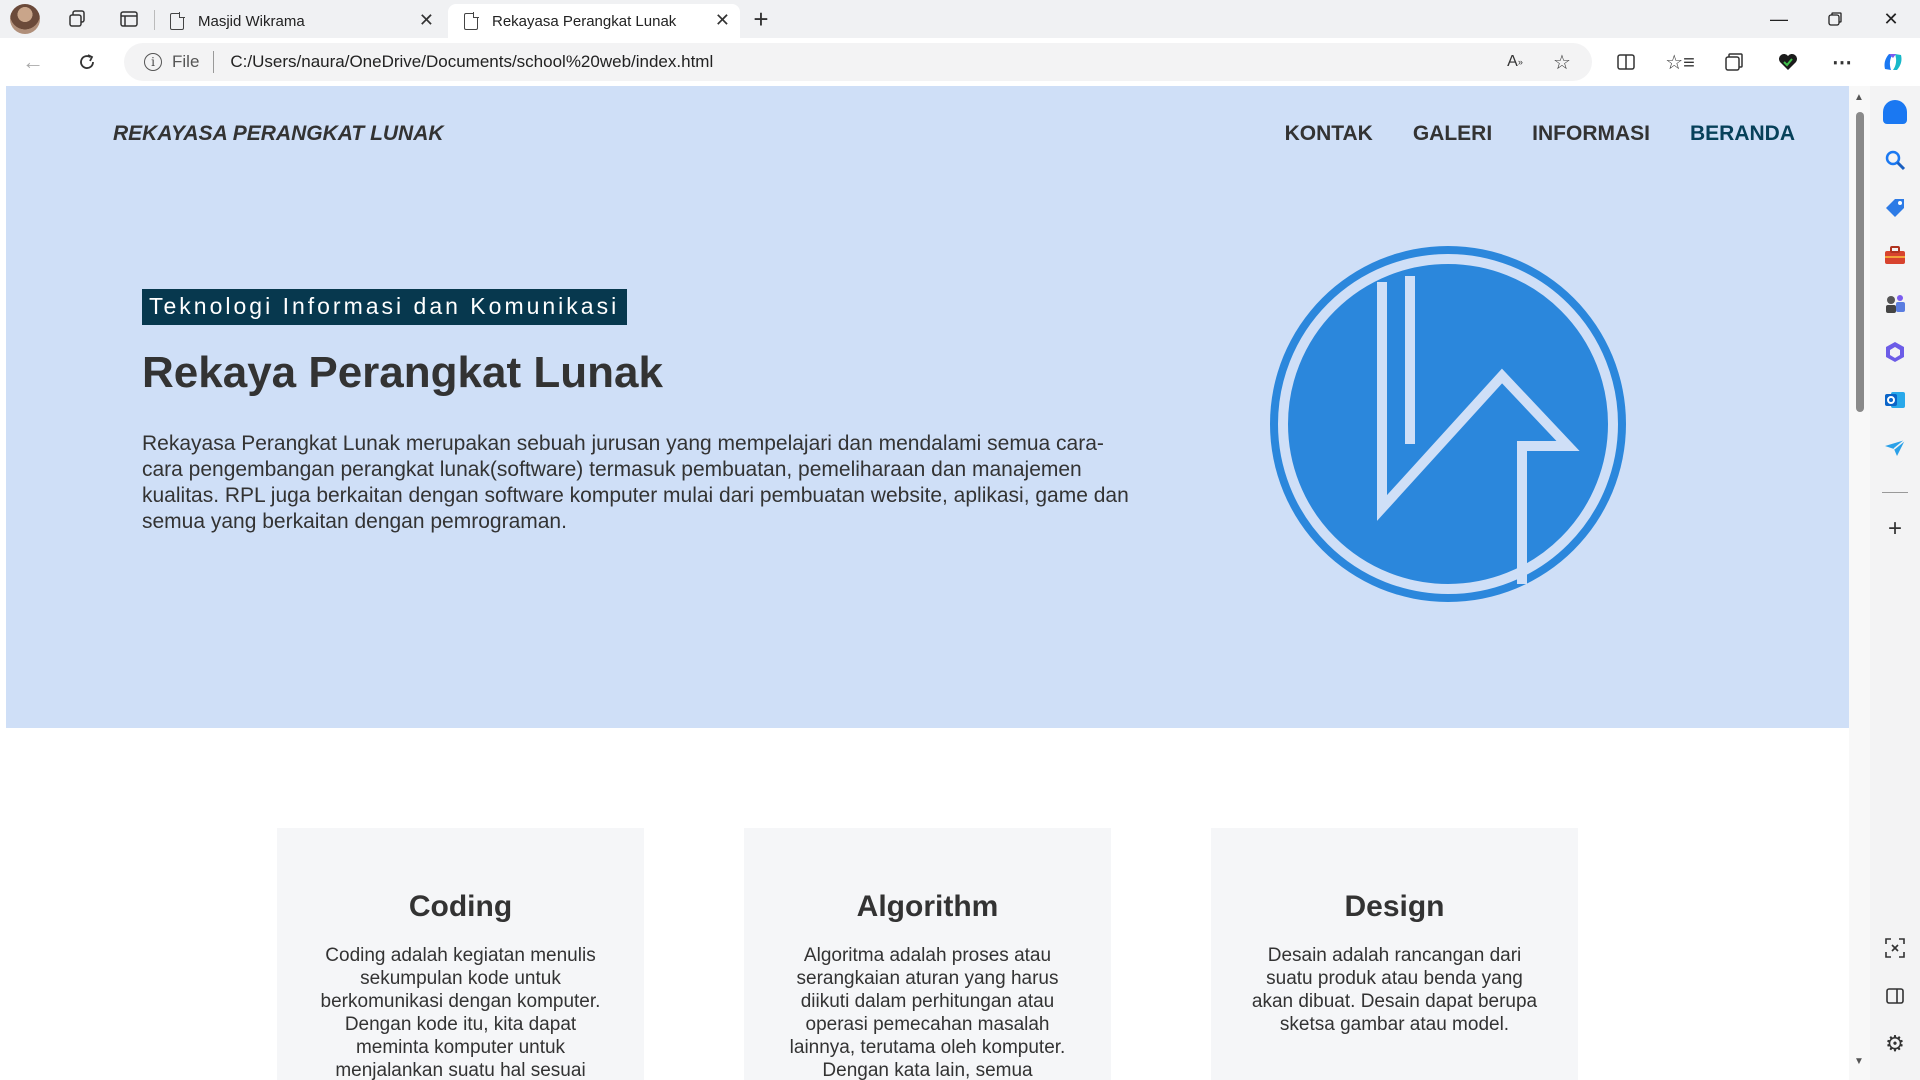  Describe the element at coordinates (1835, 19) in the screenshot. I see `restore-icon` at that location.